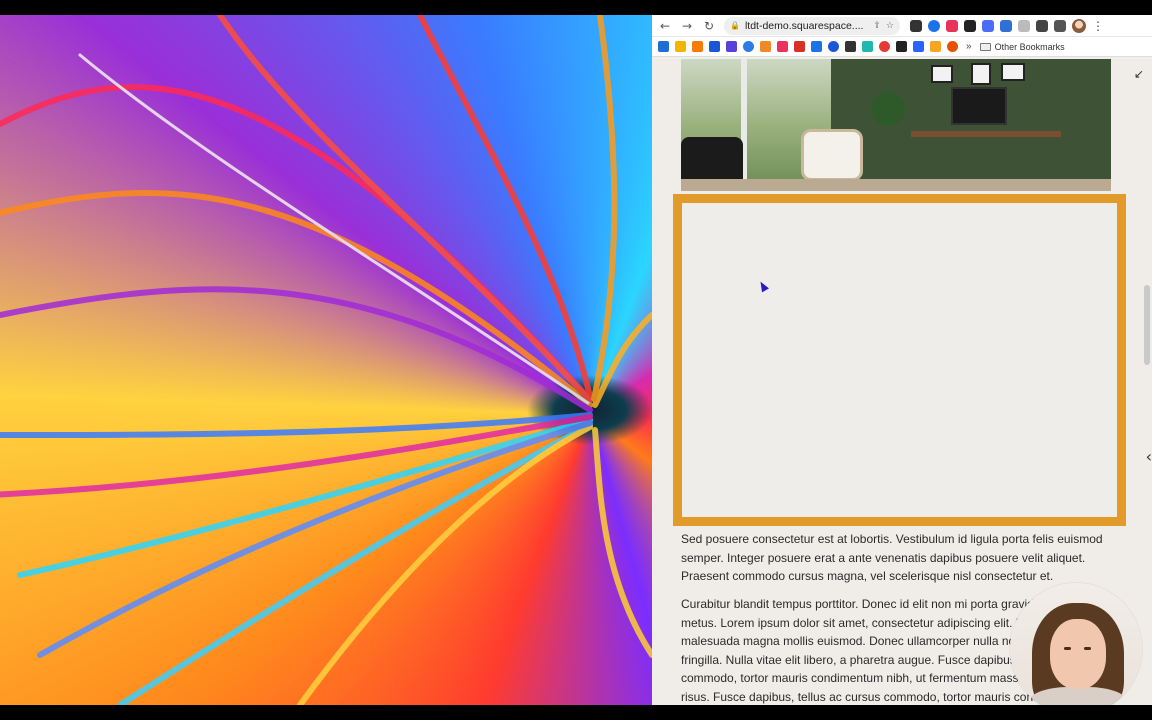 The height and width of the screenshot is (720, 1152). I want to click on kajabi-icon, so click(850, 46).